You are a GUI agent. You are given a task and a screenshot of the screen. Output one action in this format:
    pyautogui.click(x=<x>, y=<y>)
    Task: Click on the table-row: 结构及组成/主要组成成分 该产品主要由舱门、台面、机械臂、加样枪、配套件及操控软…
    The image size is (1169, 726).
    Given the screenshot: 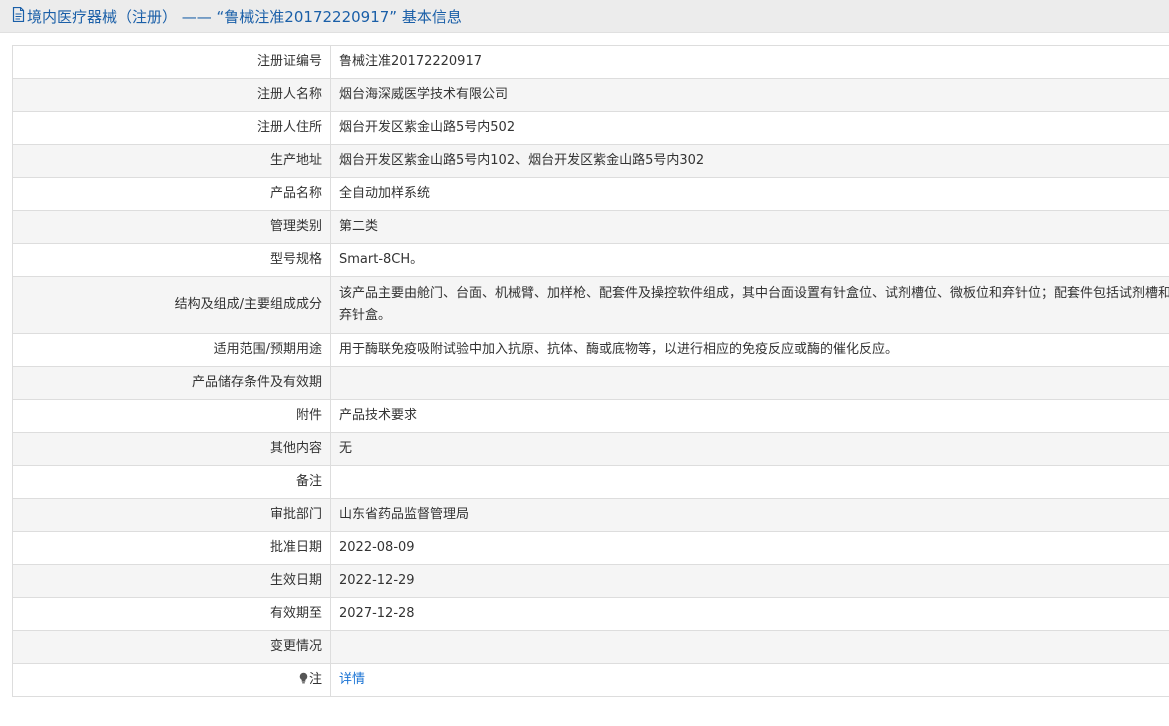 What is the action you would take?
    pyautogui.click(x=590, y=305)
    